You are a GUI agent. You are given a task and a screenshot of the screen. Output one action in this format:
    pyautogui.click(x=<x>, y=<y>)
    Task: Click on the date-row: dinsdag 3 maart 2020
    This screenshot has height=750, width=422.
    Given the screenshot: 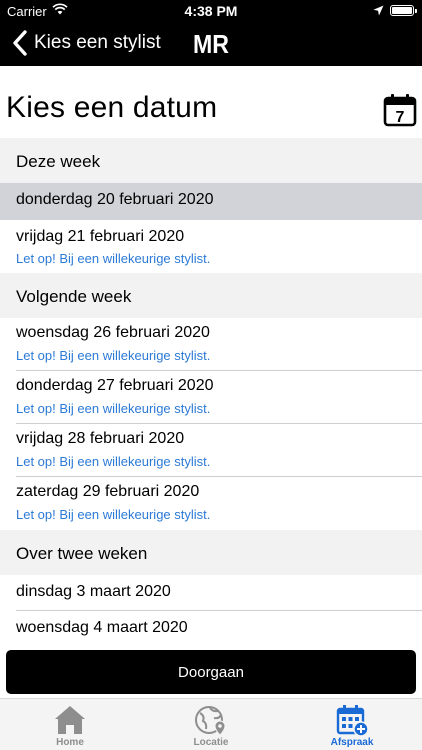 What is the action you would take?
    pyautogui.click(x=211, y=593)
    